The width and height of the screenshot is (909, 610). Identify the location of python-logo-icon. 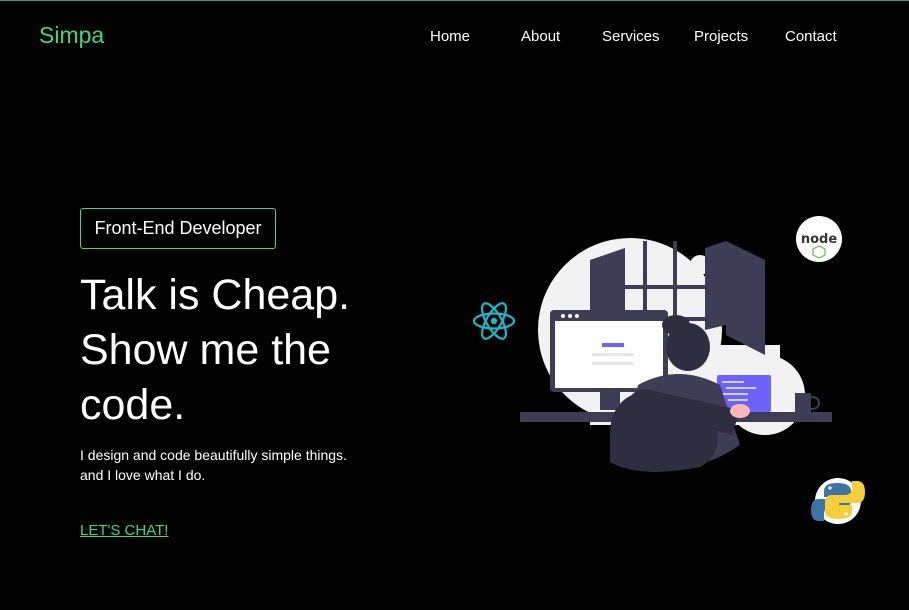
(838, 501).